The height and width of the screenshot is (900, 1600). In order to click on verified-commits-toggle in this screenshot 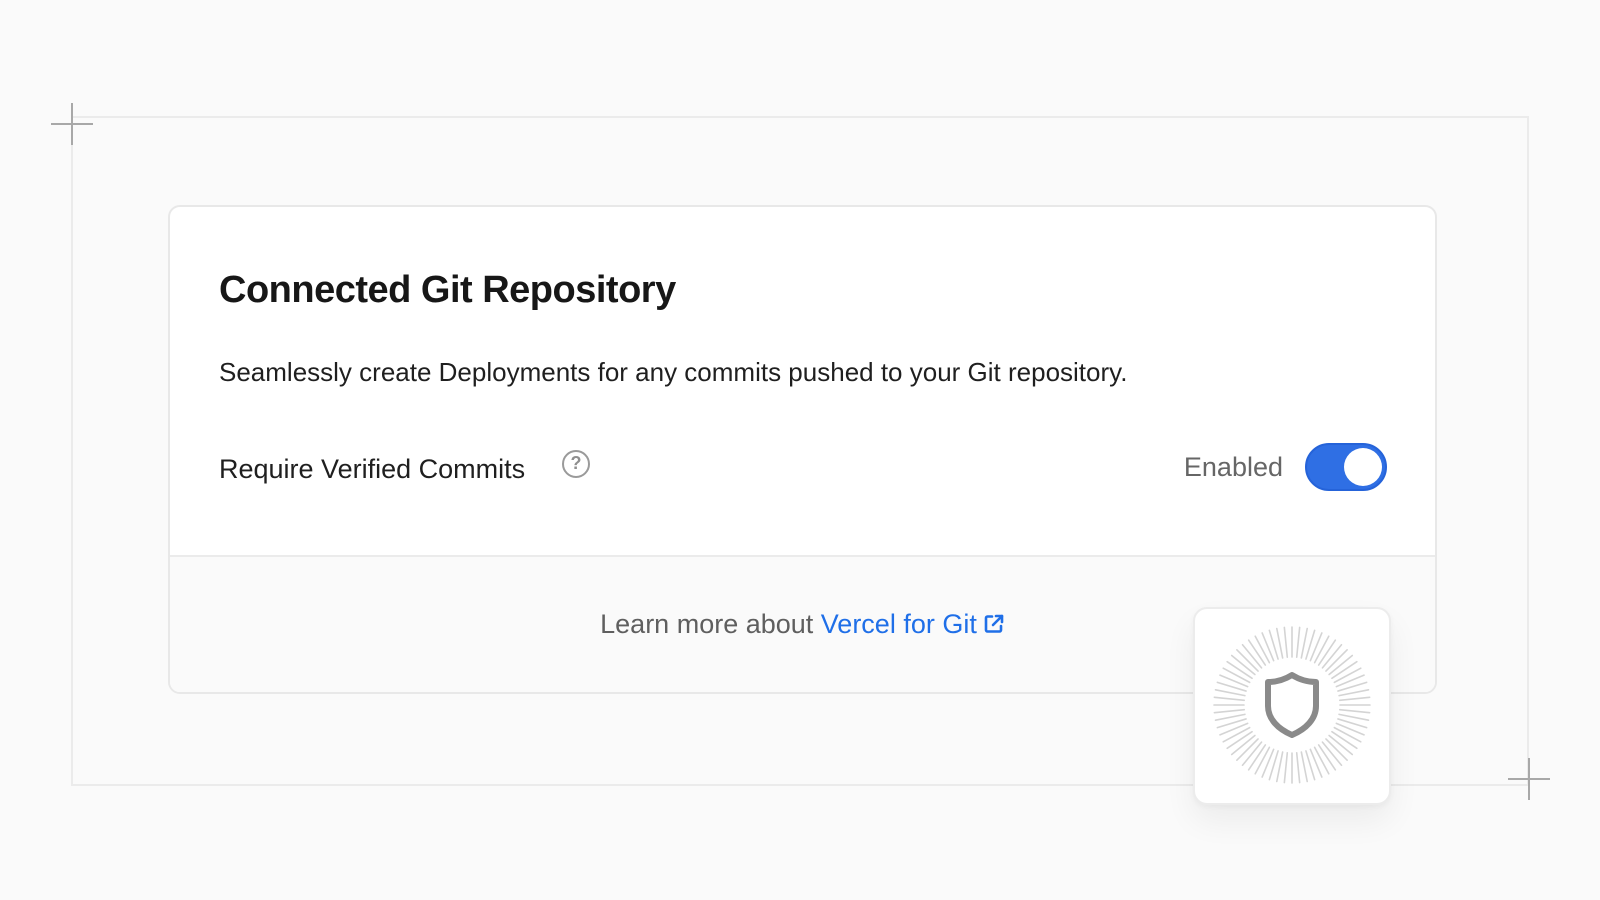, I will do `click(1346, 467)`.